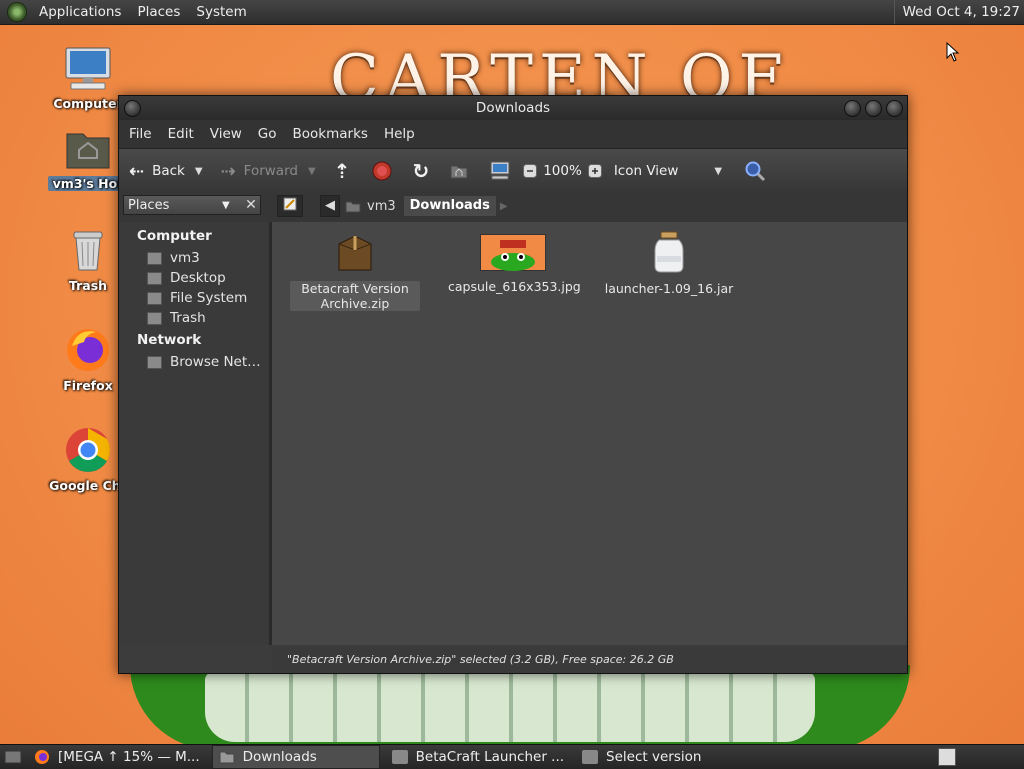  What do you see at coordinates (513, 207) in the screenshot?
I see `location-bar: Places ▼ ✕ ◀ vm3 Downloads ▶` at bounding box center [513, 207].